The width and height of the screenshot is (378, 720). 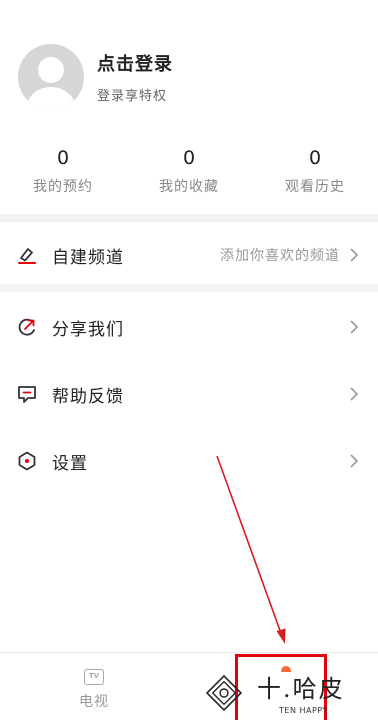 I want to click on watermark: 十.哈皮 TEN HAPPY, so click(x=290, y=696).